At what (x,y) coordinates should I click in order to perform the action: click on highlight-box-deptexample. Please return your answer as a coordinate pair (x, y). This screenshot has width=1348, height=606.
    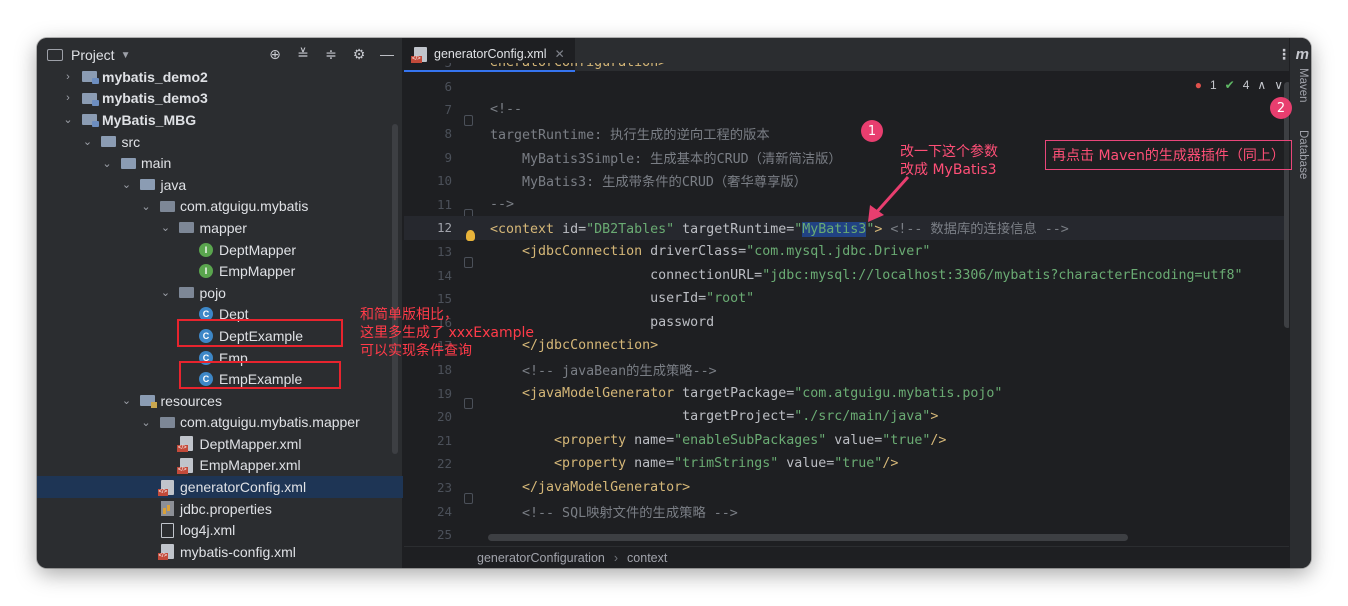
    Looking at the image, I should click on (260, 333).